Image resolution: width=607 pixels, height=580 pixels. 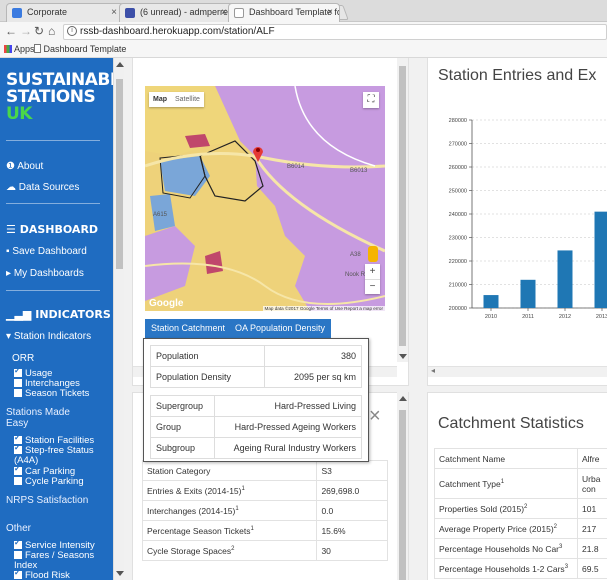 What do you see at coordinates (592, 568) in the screenshot?
I see `row-value: 69.5` at bounding box center [592, 568].